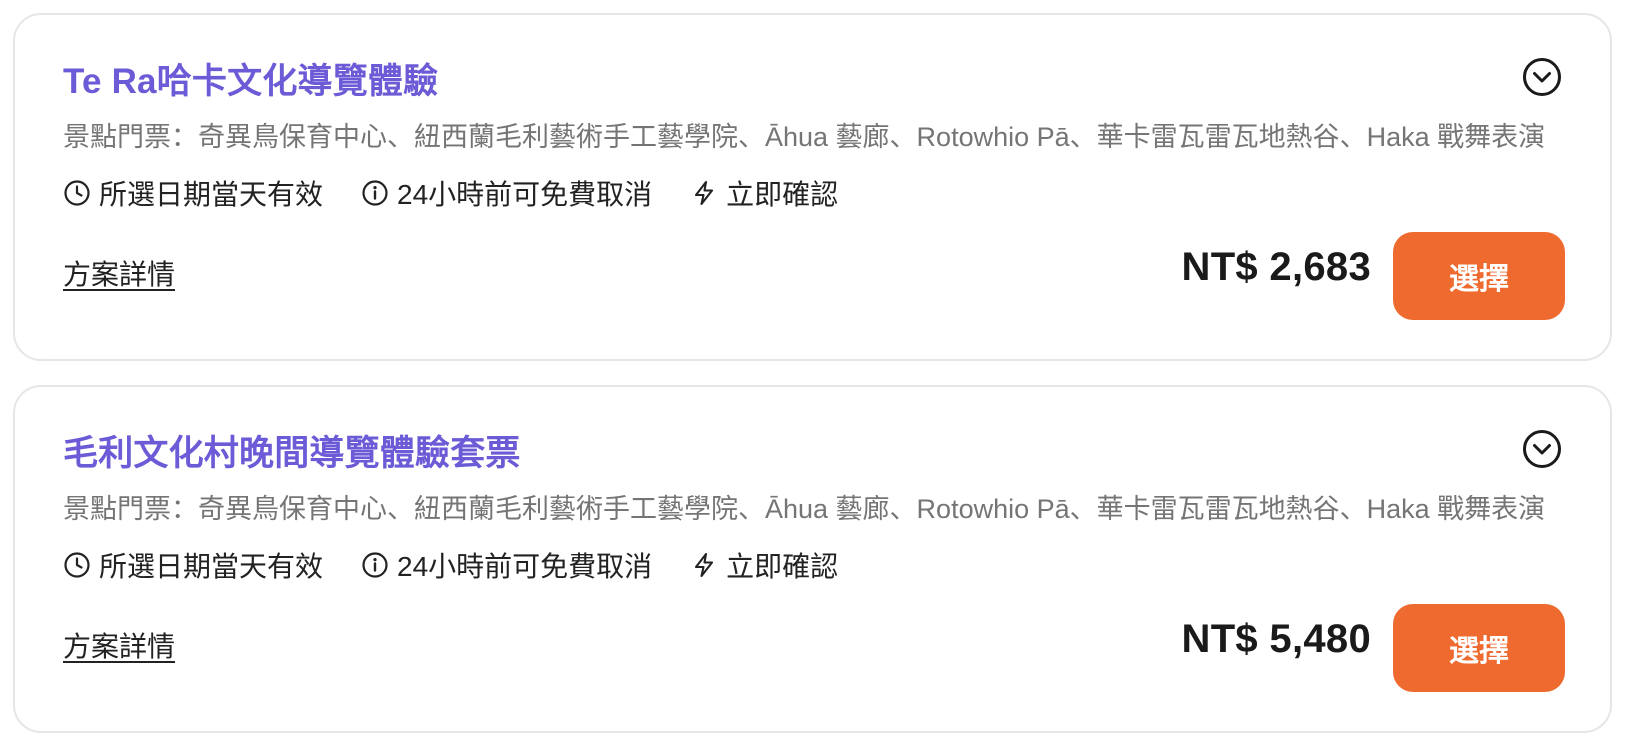 The image size is (1626, 746). I want to click on package-price: NT$ 5,480, so click(1276, 639).